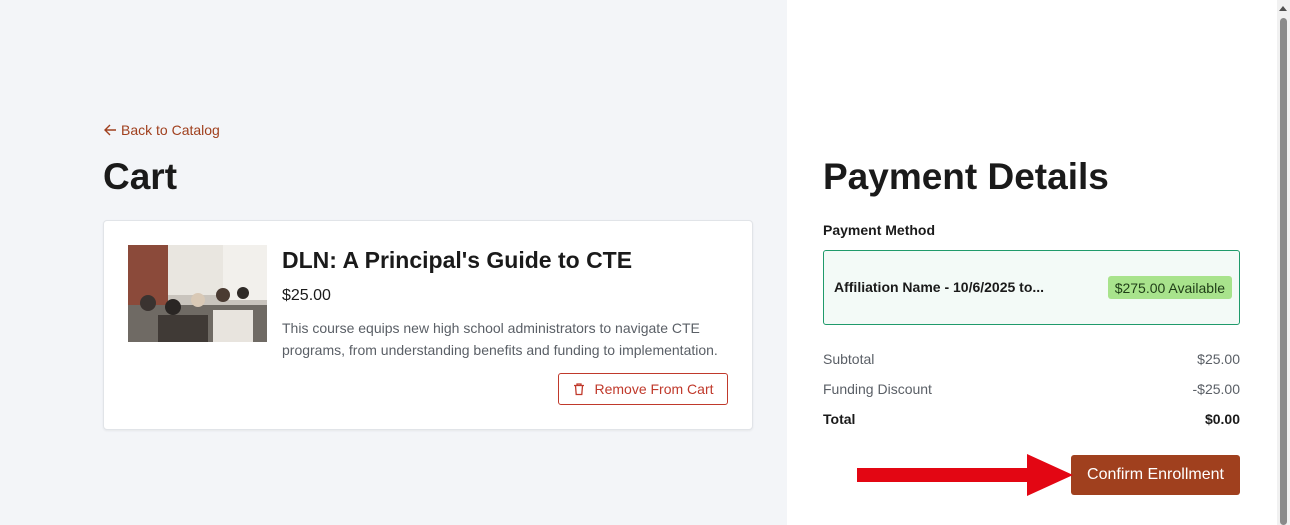 This screenshot has width=1290, height=525. I want to click on trash-icon, so click(579, 389).